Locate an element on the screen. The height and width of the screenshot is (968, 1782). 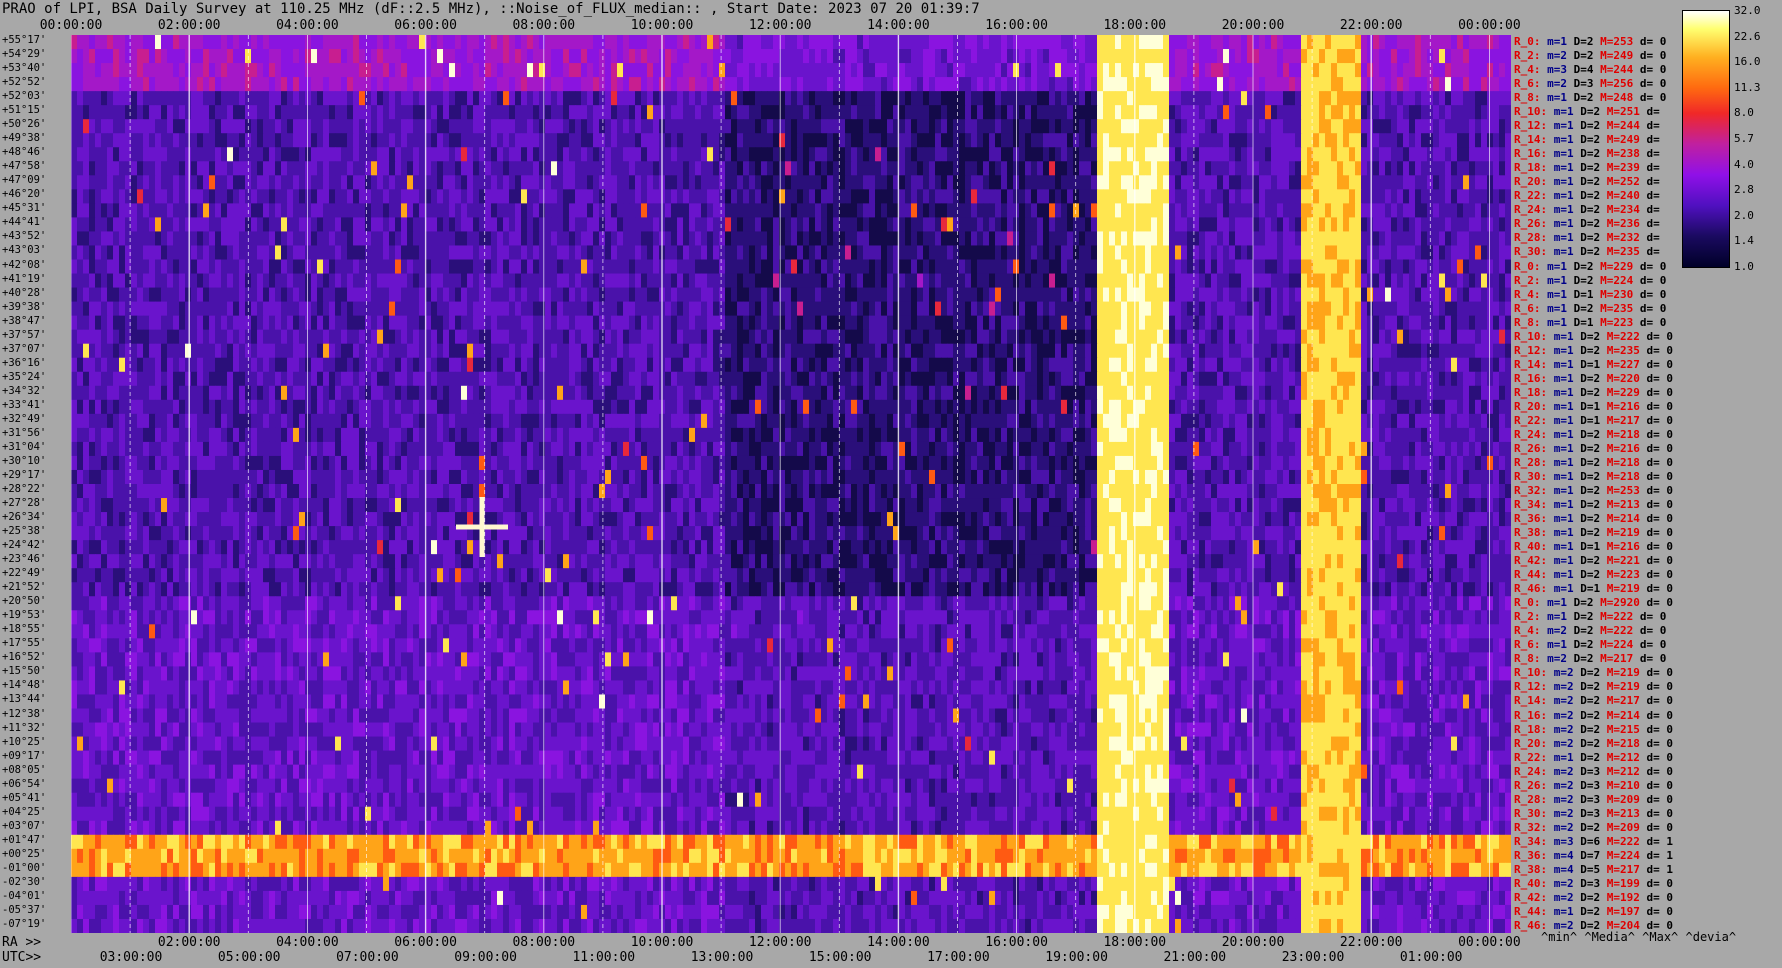
dec-label: +35°24' is located at coordinates (24, 376).